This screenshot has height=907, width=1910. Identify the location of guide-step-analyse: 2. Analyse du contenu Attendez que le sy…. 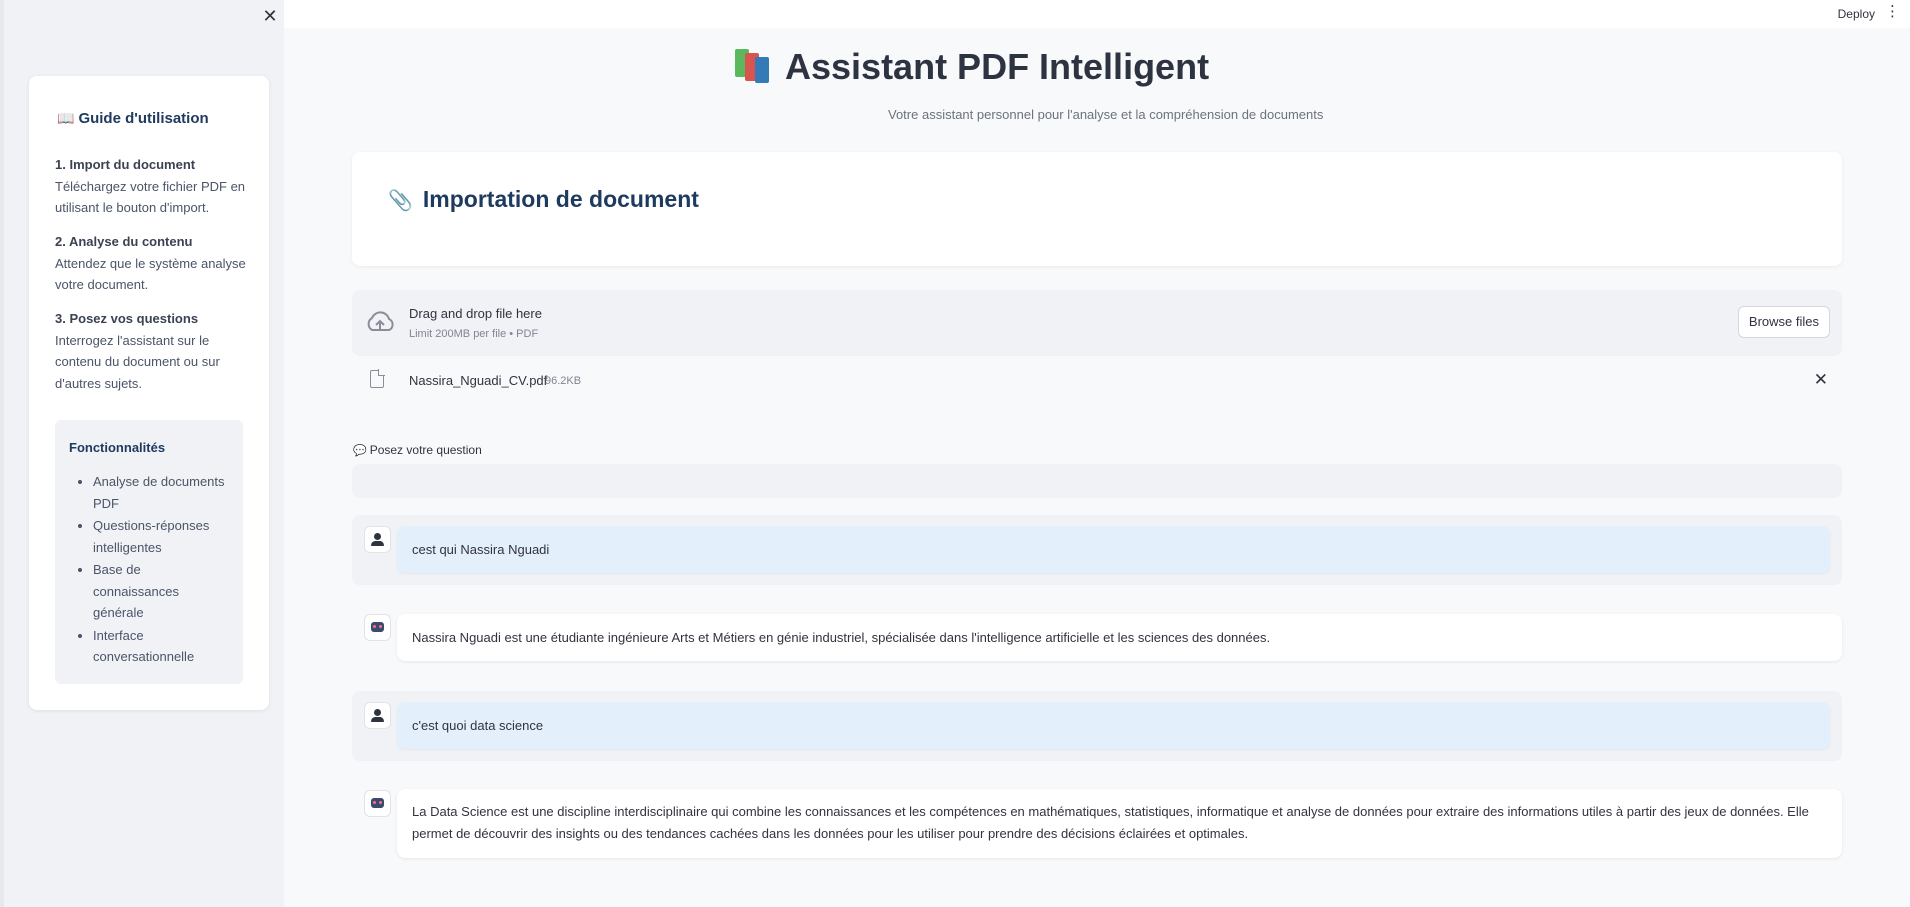
(152, 263).